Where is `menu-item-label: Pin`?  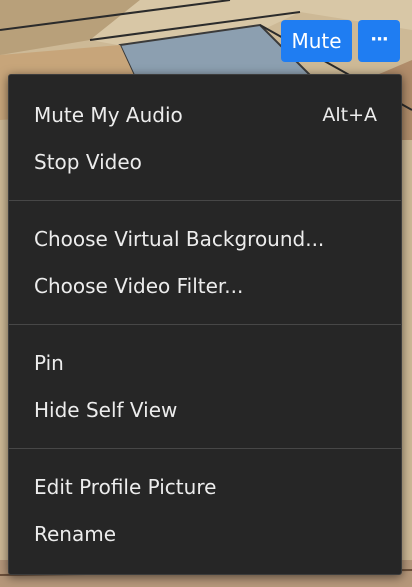 menu-item-label: Pin is located at coordinates (49, 363).